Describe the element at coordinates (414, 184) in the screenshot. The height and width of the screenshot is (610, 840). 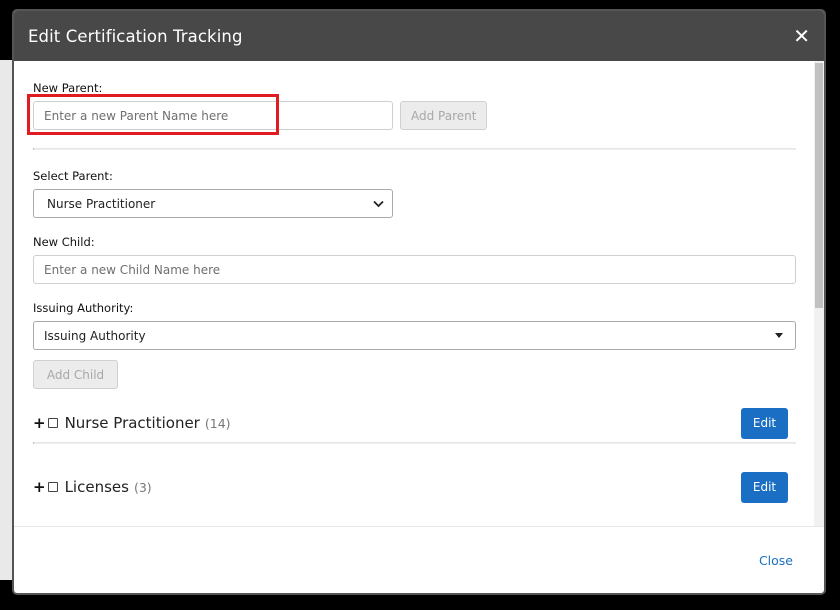
I see `select-parent-section: Select Parent: Nurse Practitioner` at that location.